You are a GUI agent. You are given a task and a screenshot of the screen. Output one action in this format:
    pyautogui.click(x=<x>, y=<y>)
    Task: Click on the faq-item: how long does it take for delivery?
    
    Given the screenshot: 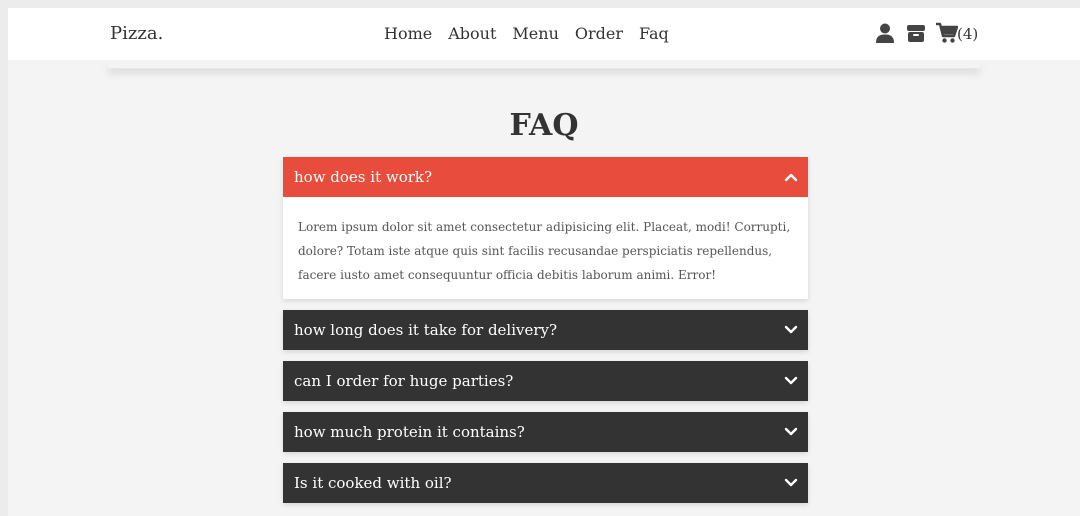 What is the action you would take?
    pyautogui.click(x=545, y=330)
    